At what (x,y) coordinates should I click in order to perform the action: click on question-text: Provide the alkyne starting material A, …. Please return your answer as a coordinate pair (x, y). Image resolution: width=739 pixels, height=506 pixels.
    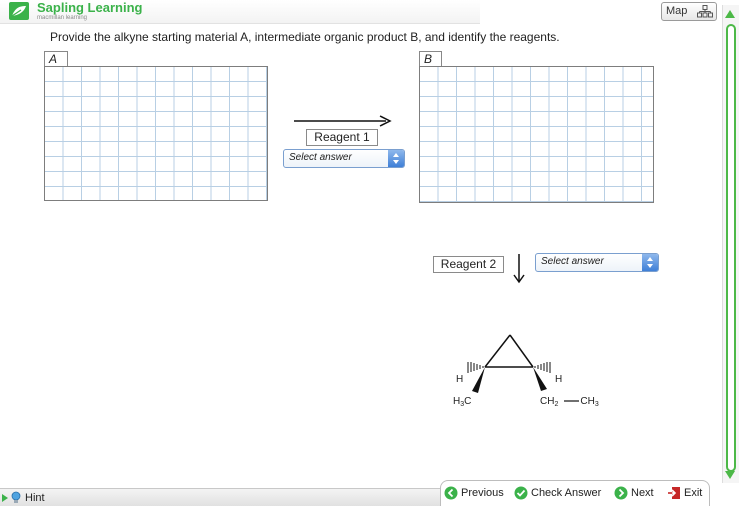
    Looking at the image, I should click on (305, 37).